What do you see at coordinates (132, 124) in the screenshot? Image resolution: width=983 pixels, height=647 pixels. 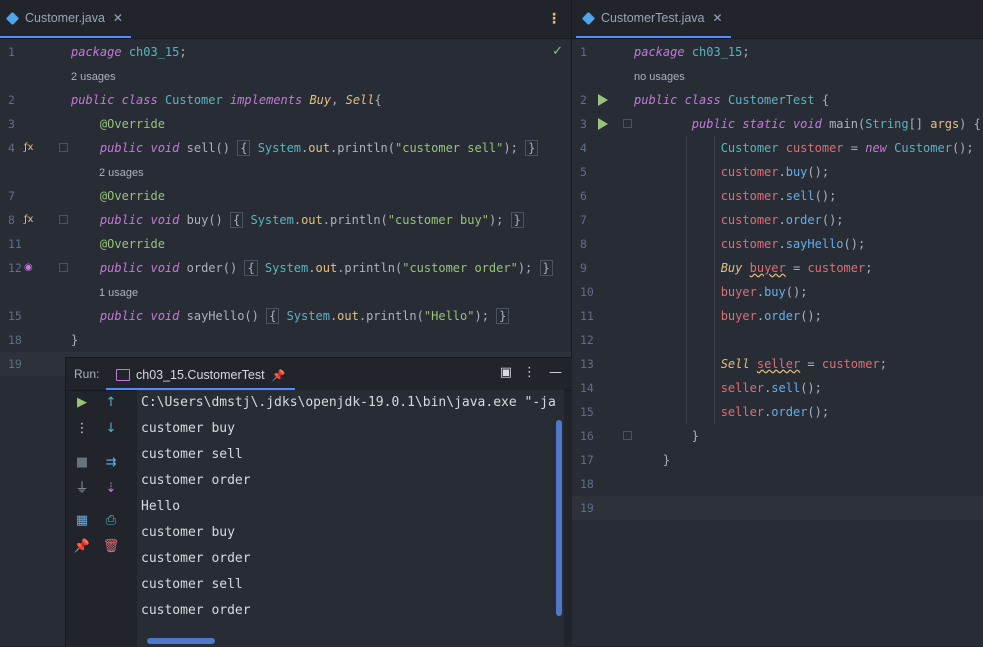 I see `code-text: @Override` at bounding box center [132, 124].